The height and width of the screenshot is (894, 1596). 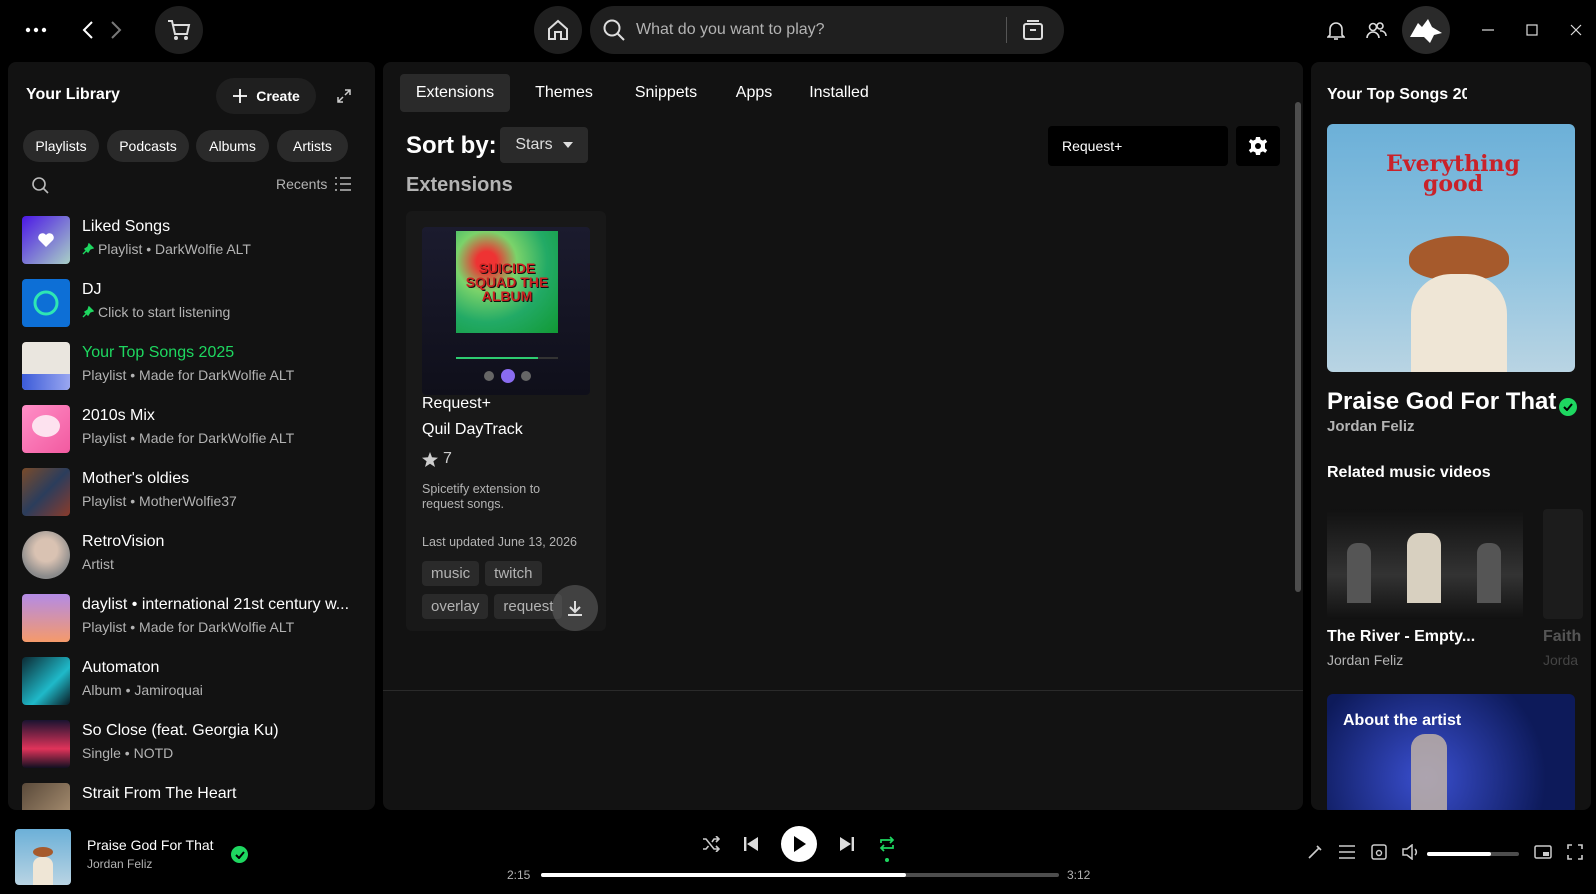 What do you see at coordinates (1568, 407) in the screenshot?
I see `saved-check-icon` at bounding box center [1568, 407].